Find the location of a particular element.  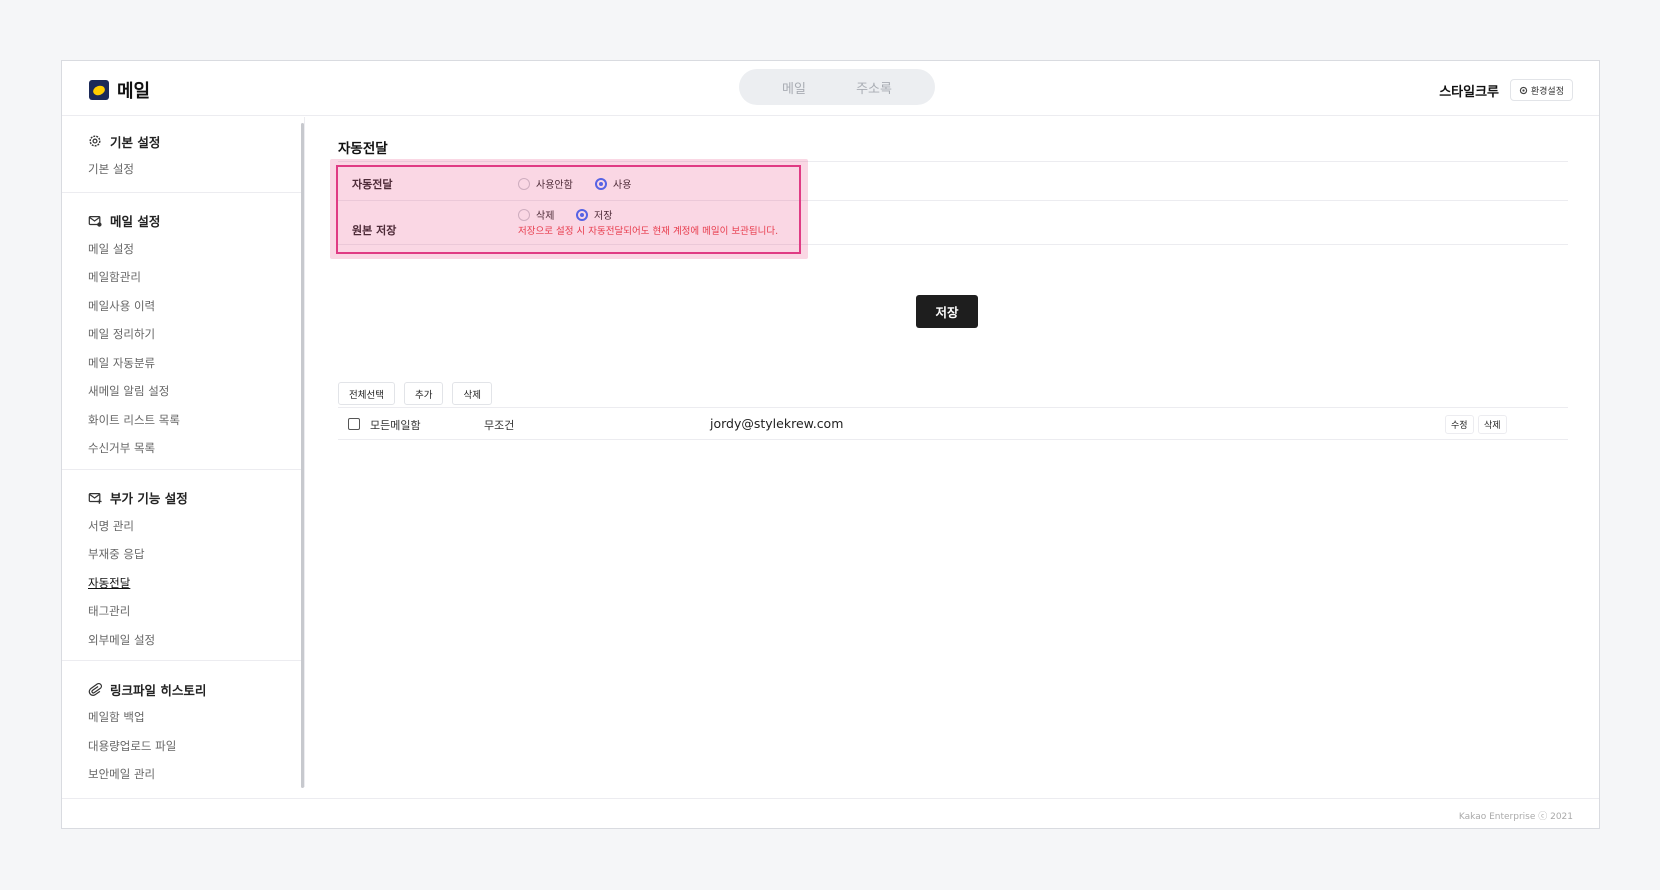

gnb-tab-mail: 메일 is located at coordinates (794, 87).